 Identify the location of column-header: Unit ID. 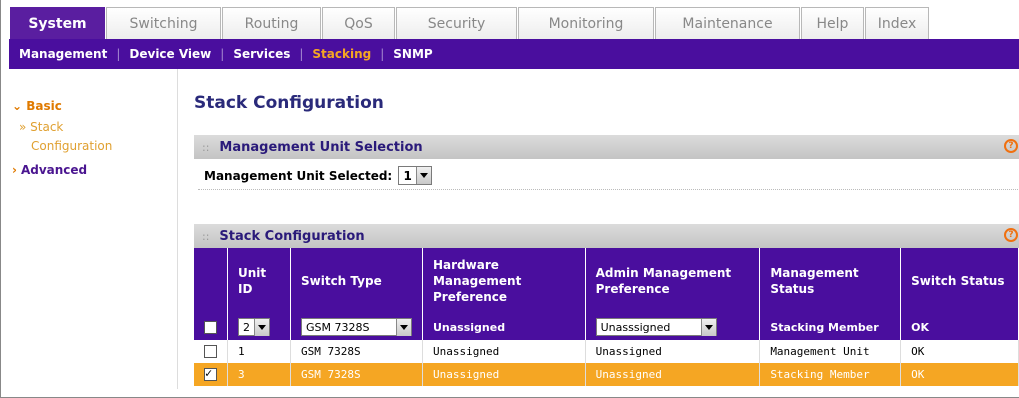
(259, 281).